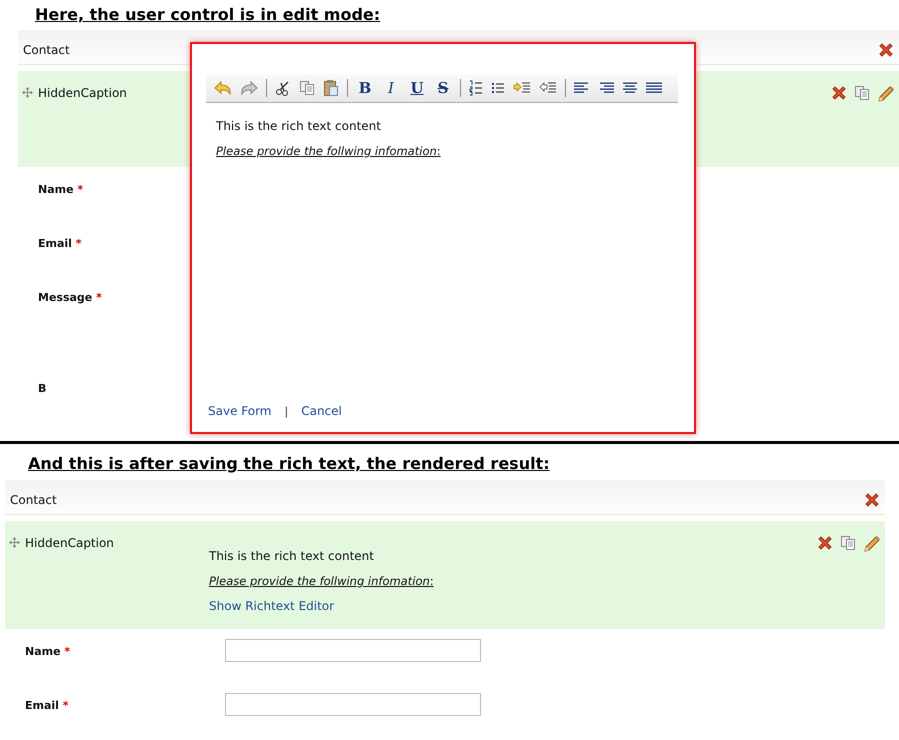  Describe the element at coordinates (365, 88) in the screenshot. I see `bold-button: B` at that location.